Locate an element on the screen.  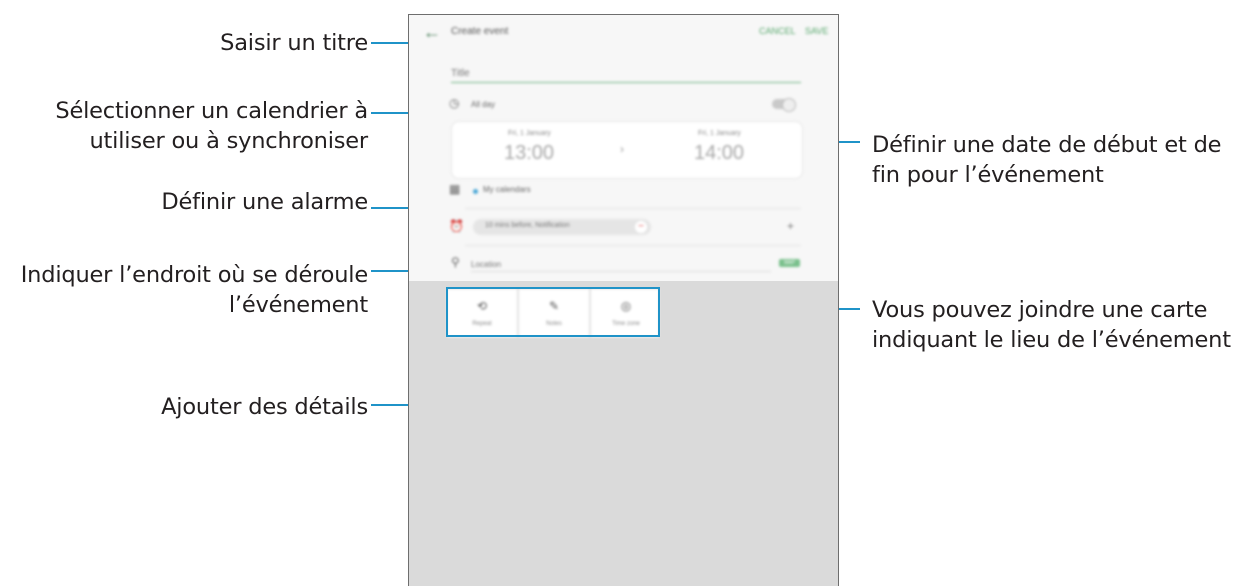
annotation-dates-line1: Définir une date de début et de is located at coordinates (1047, 145).